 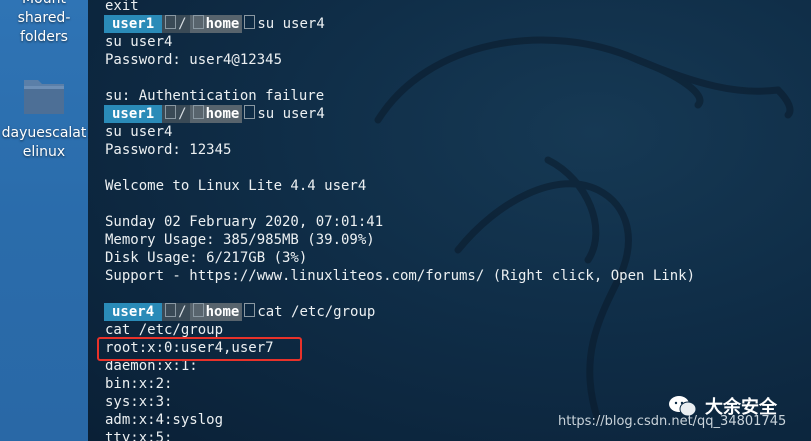 What do you see at coordinates (244, 222) in the screenshot?
I see `output-line: Sunday 02 February 2020, 07:01:41` at bounding box center [244, 222].